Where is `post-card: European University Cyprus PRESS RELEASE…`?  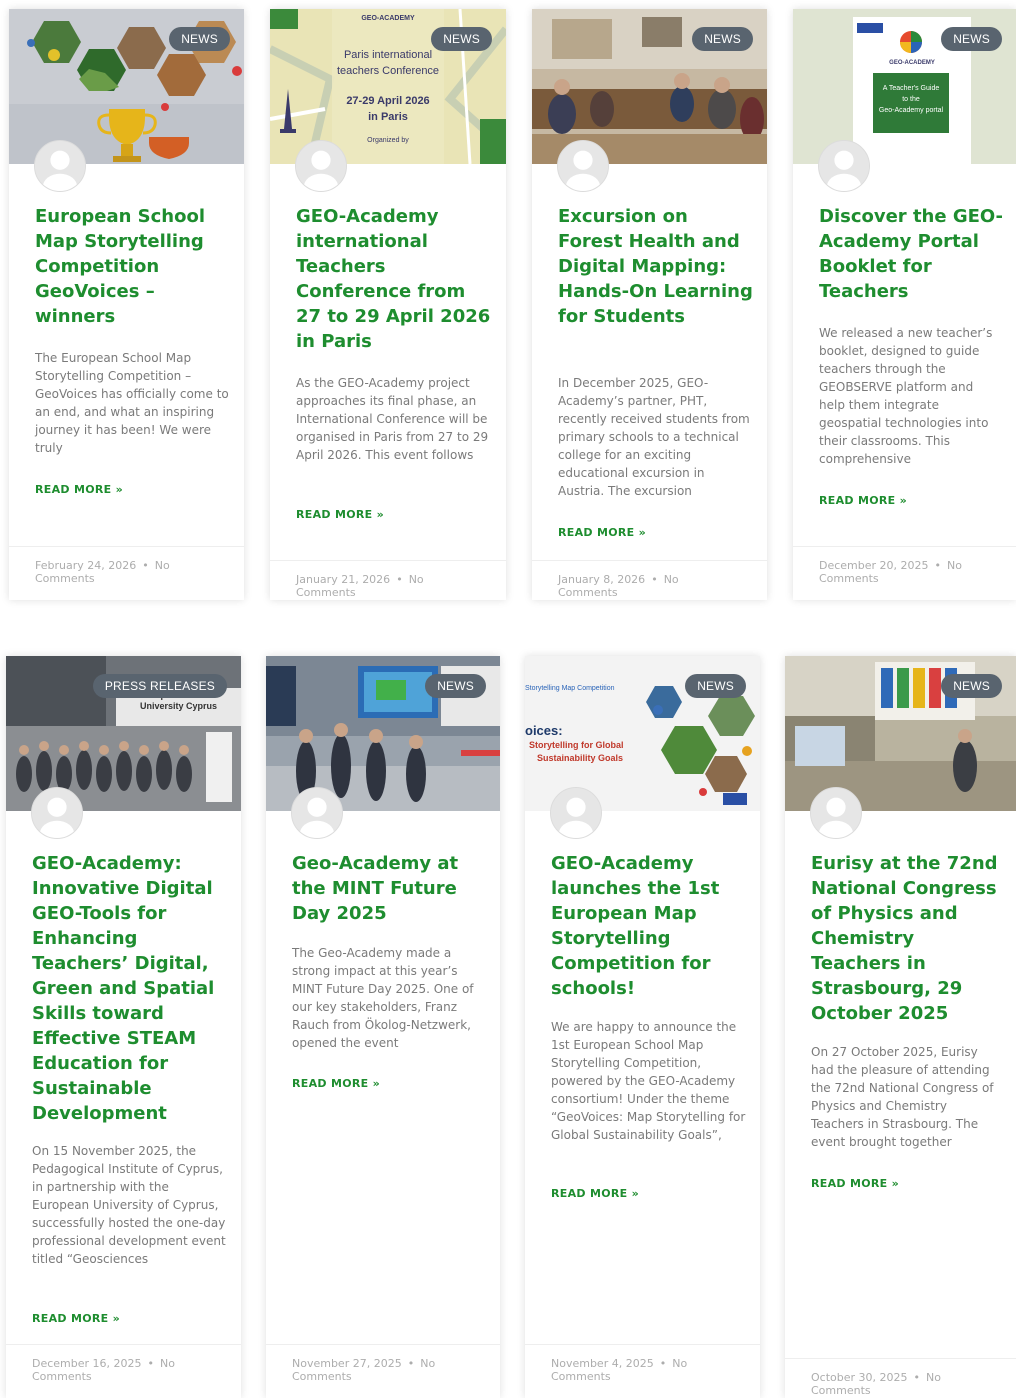
post-card: European University Cyprus PRESS RELEASE… is located at coordinates (123, 1027).